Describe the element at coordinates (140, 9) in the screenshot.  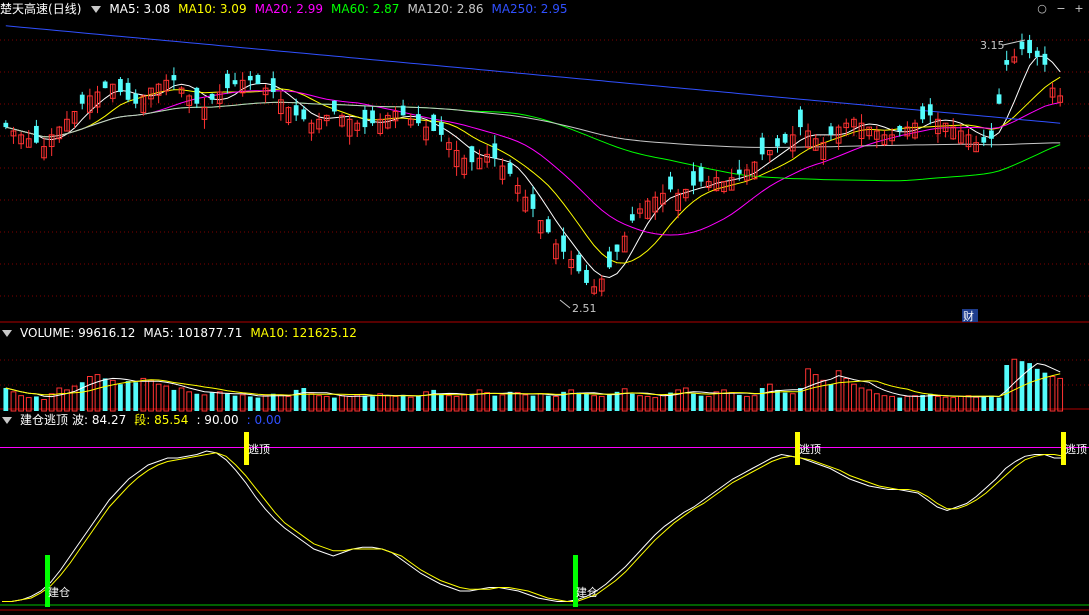
I see `ma-legend-item-0: MA5: 3.08` at that location.